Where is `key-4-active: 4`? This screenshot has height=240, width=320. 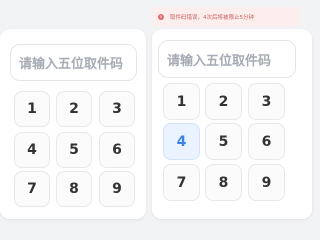
key-4-active: 4 is located at coordinates (181, 141).